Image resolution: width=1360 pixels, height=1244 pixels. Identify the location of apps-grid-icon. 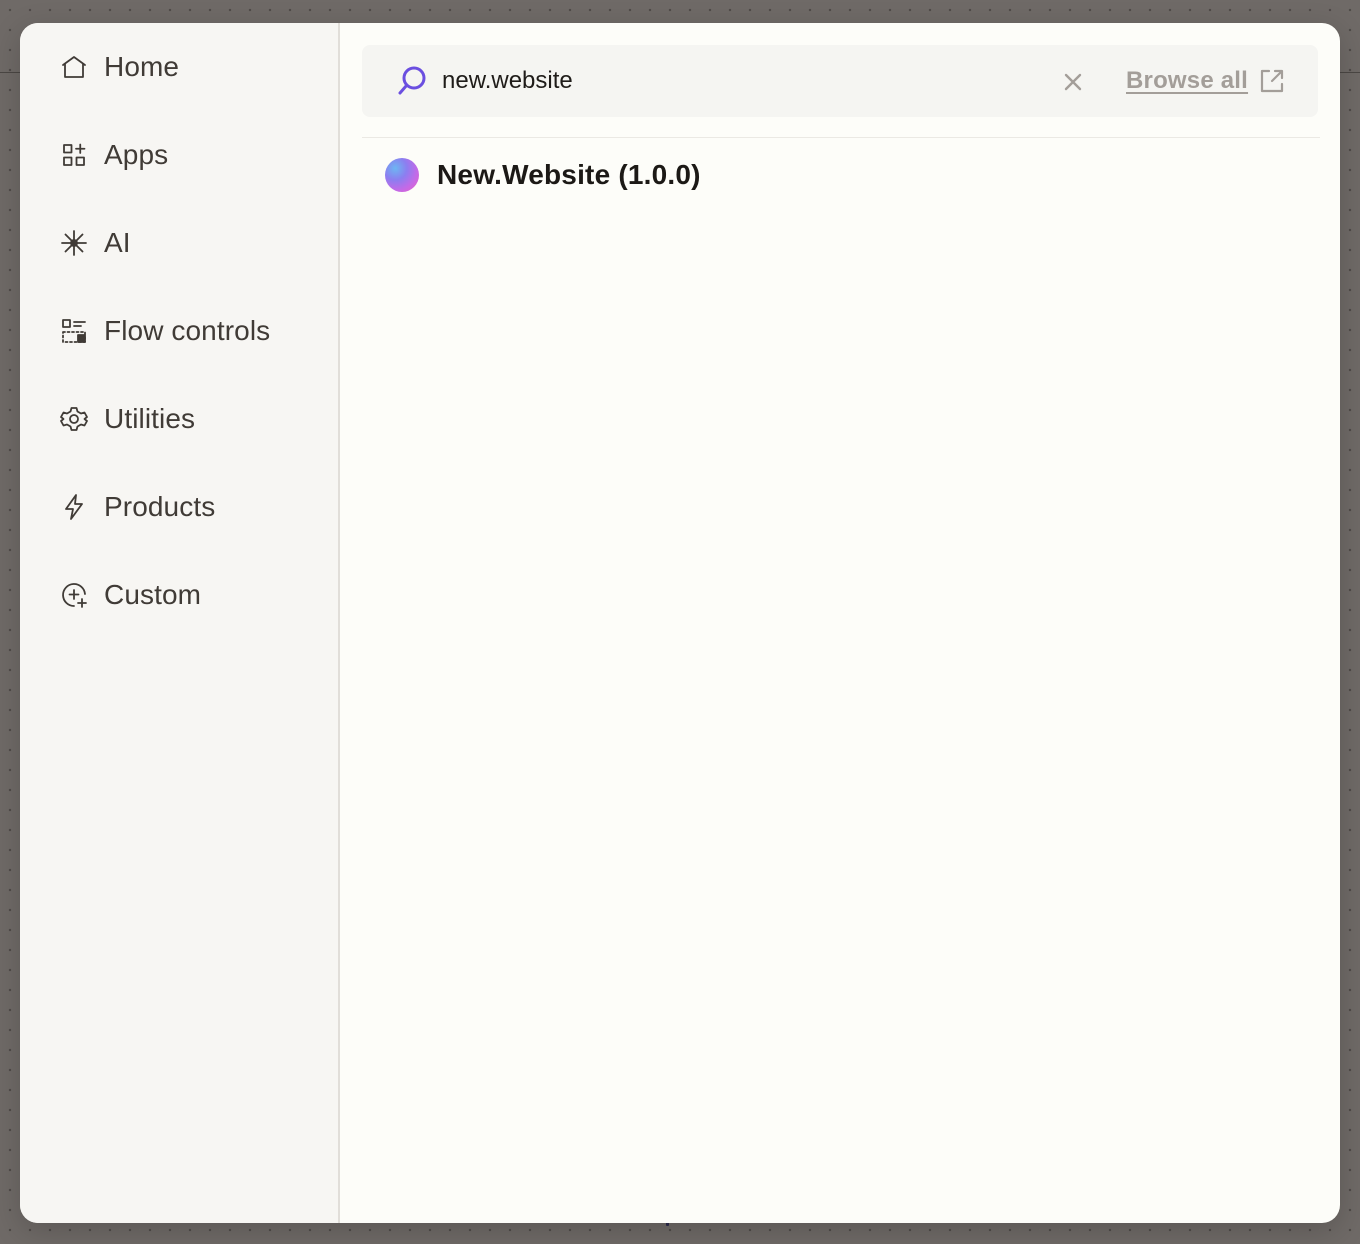
(74, 155).